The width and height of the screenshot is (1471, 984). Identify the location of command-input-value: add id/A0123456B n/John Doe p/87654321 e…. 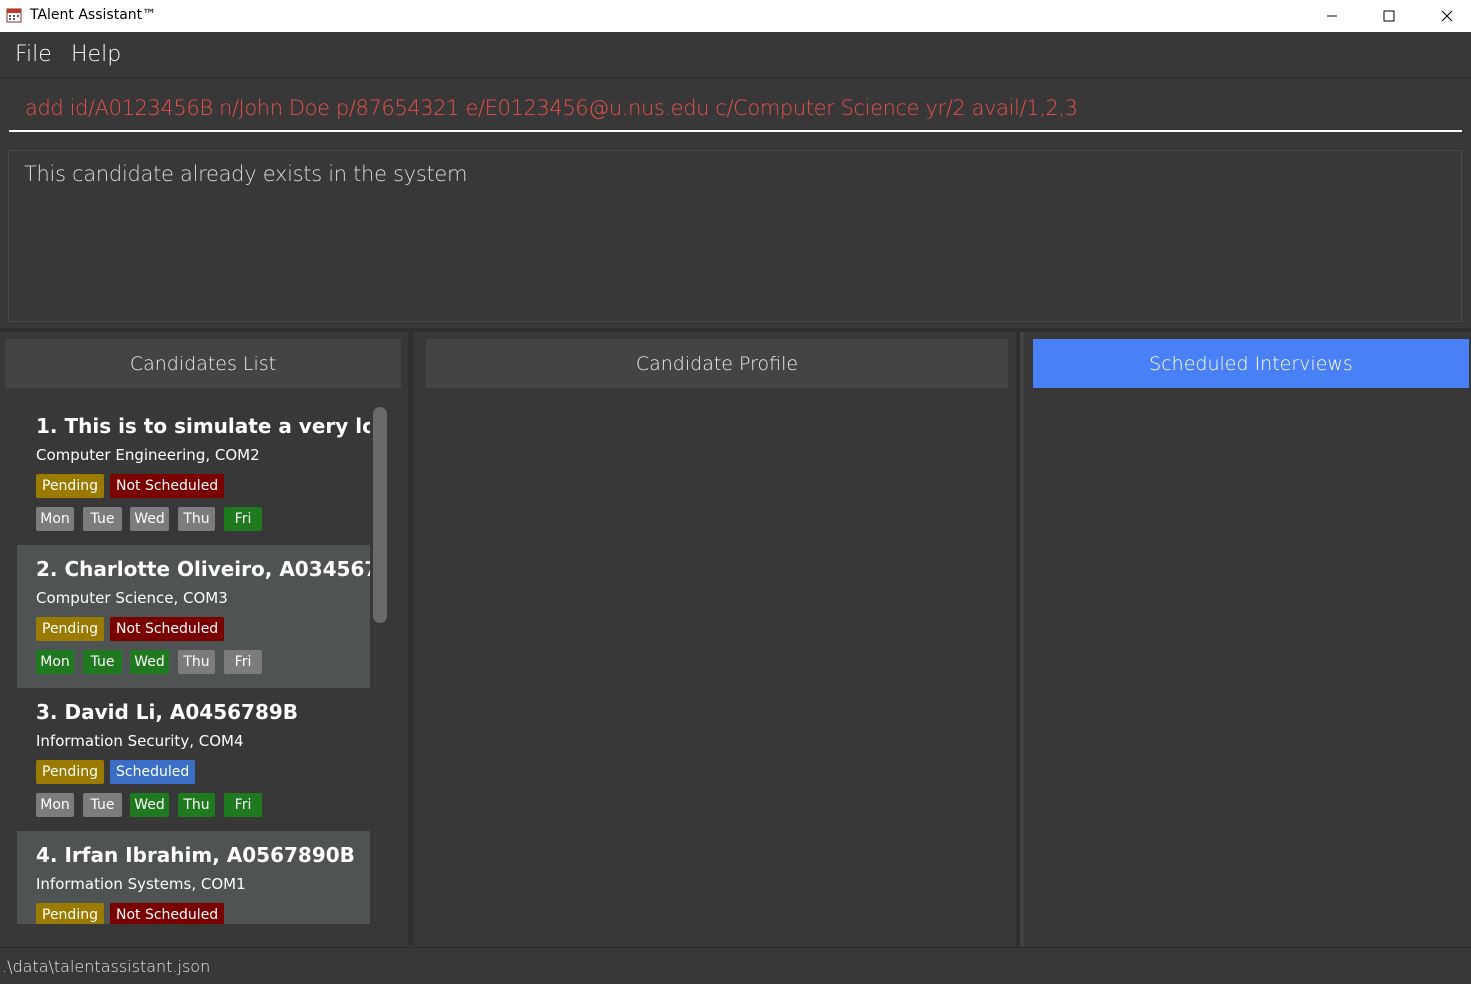
(551, 108).